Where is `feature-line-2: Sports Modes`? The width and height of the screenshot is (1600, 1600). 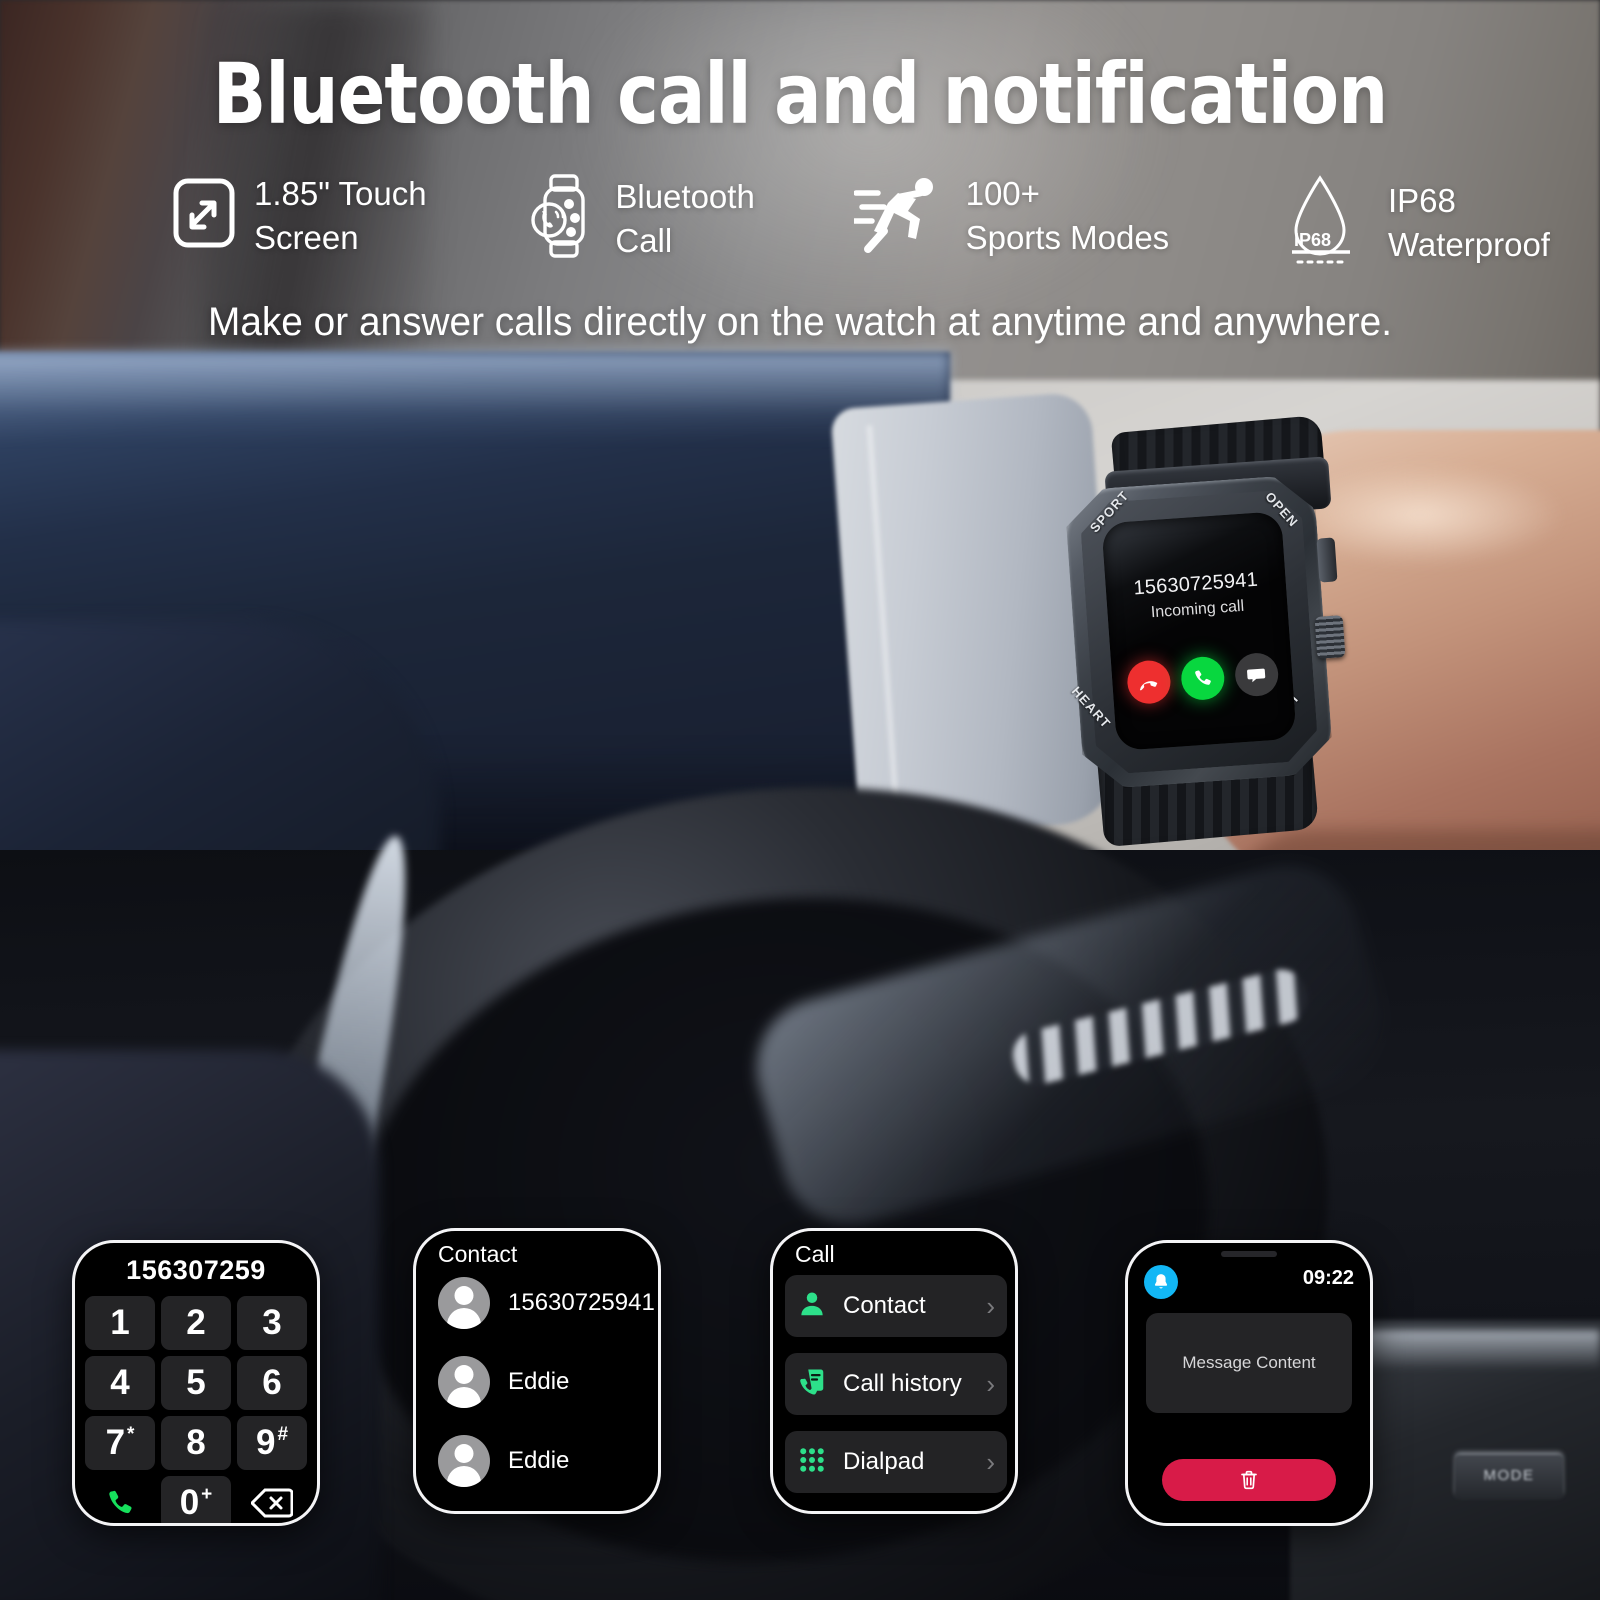 feature-line-2: Sports Modes is located at coordinates (1067, 237).